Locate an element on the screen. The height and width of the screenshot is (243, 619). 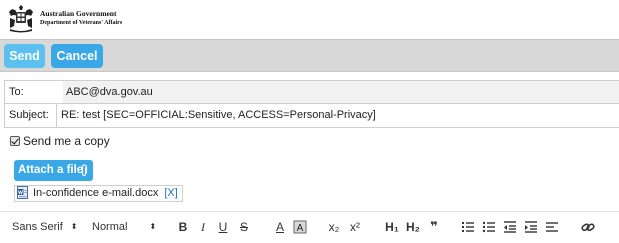
svg-text: A is located at coordinates (300, 228).